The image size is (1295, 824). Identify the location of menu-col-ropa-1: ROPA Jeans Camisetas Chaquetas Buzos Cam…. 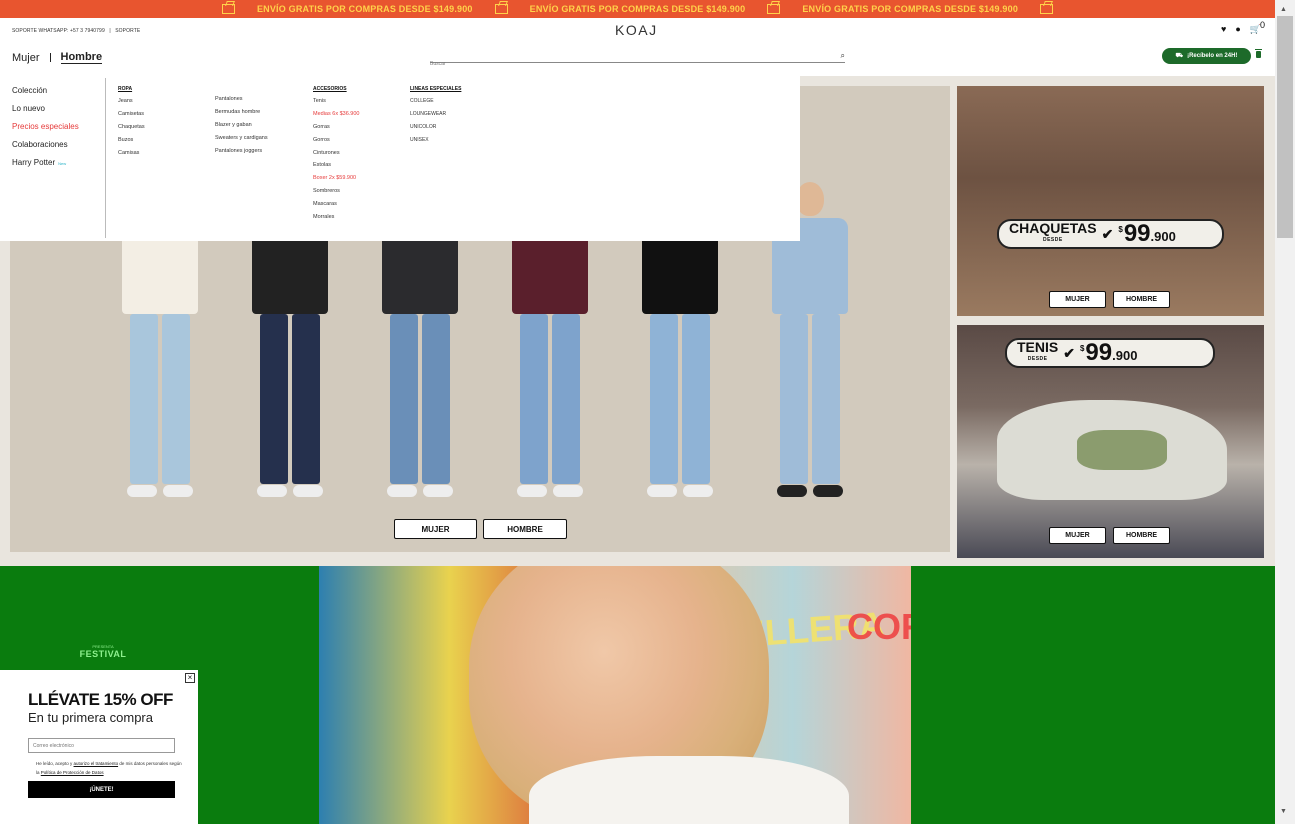
(131, 124).